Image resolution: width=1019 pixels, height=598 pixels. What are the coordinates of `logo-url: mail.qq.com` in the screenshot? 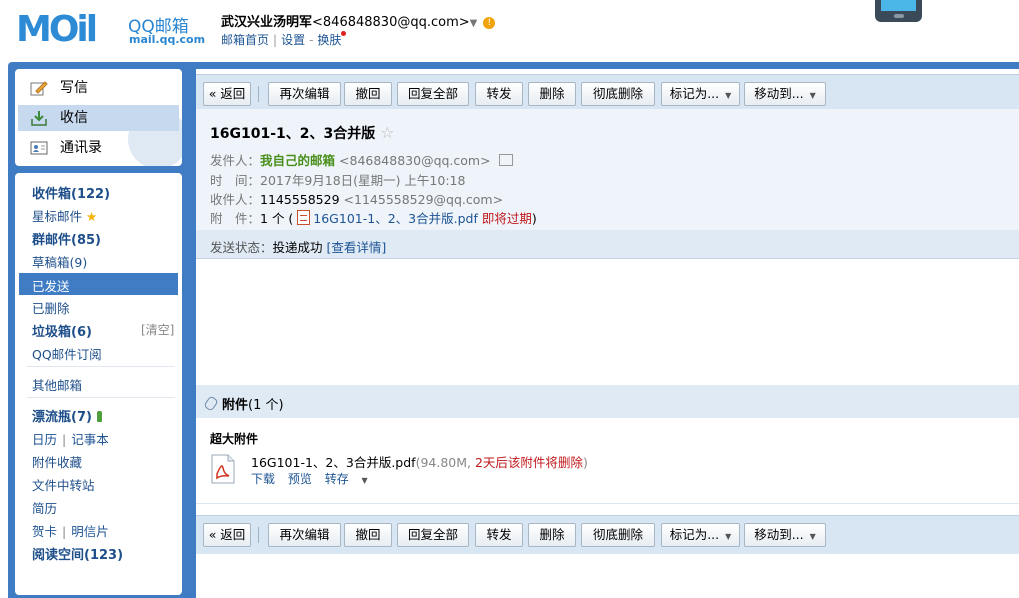 It's located at (167, 39).